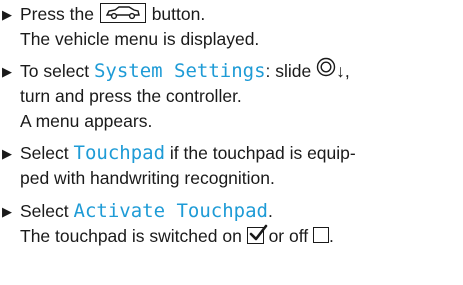  Describe the element at coordinates (340, 71) in the screenshot. I see `slide-down-arrow-icon: ↓` at that location.